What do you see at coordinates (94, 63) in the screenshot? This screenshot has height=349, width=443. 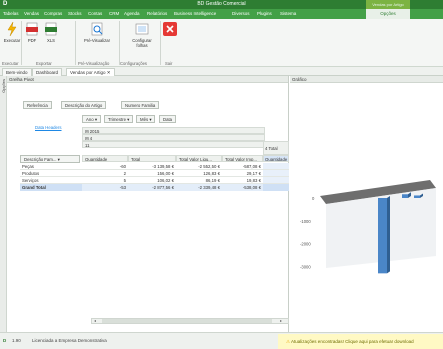 I see `group-label-pre-visualizacao: Pré-Visualização` at bounding box center [94, 63].